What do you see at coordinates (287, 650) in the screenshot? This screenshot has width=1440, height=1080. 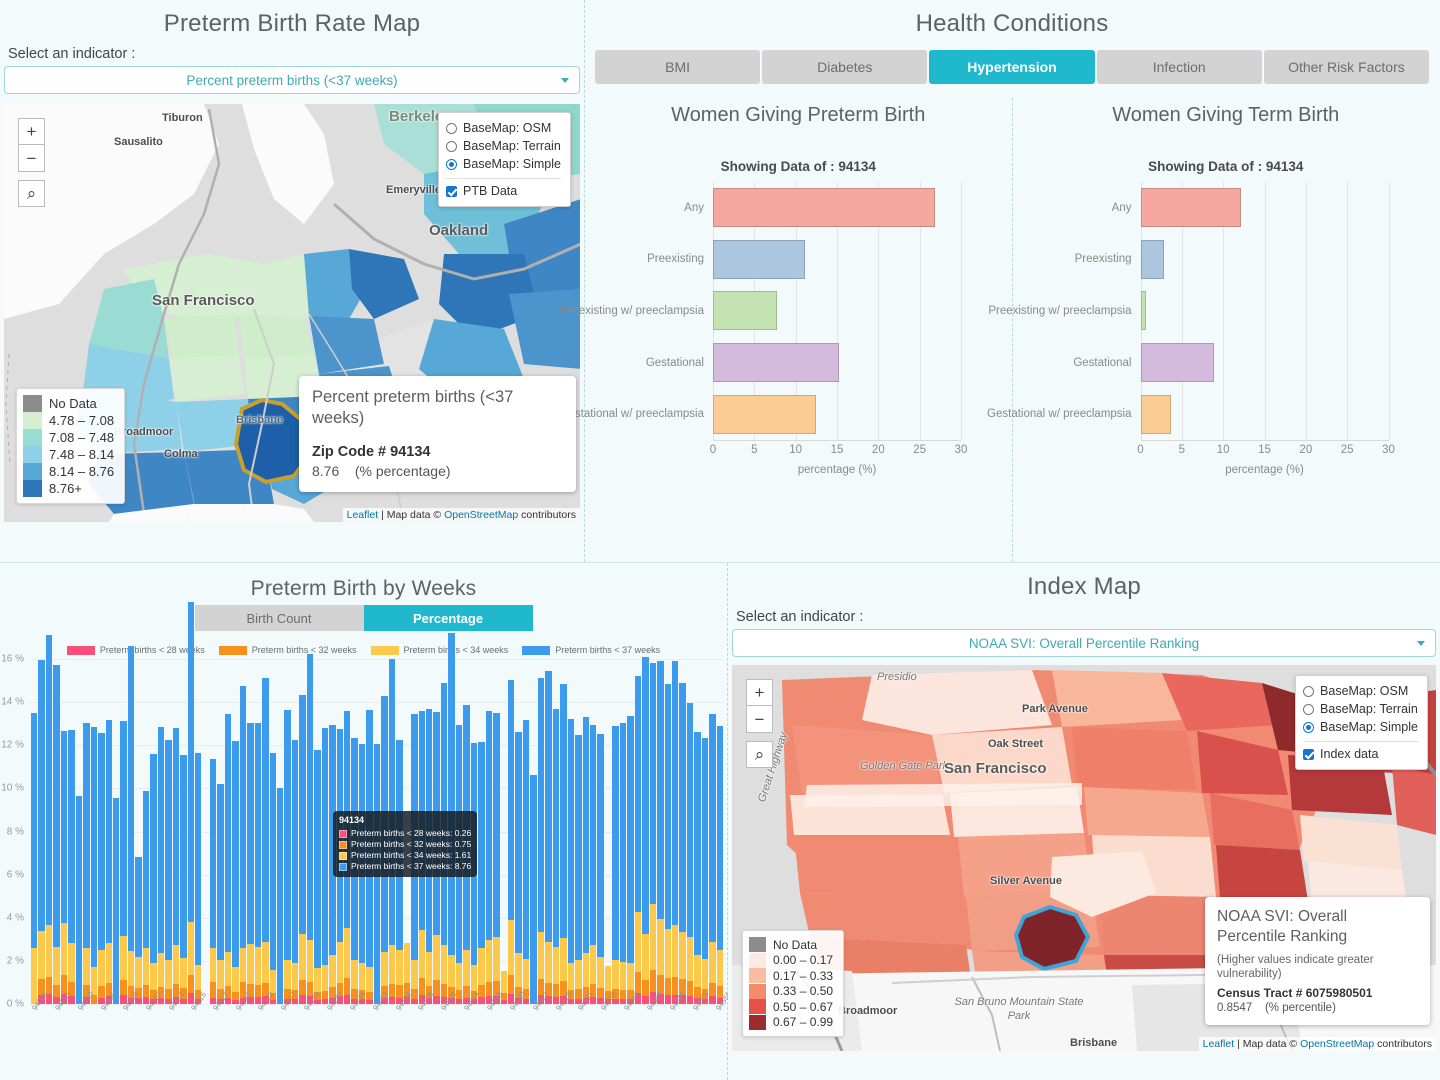 I see `legend-item: Preterm births < 32 weeks` at bounding box center [287, 650].